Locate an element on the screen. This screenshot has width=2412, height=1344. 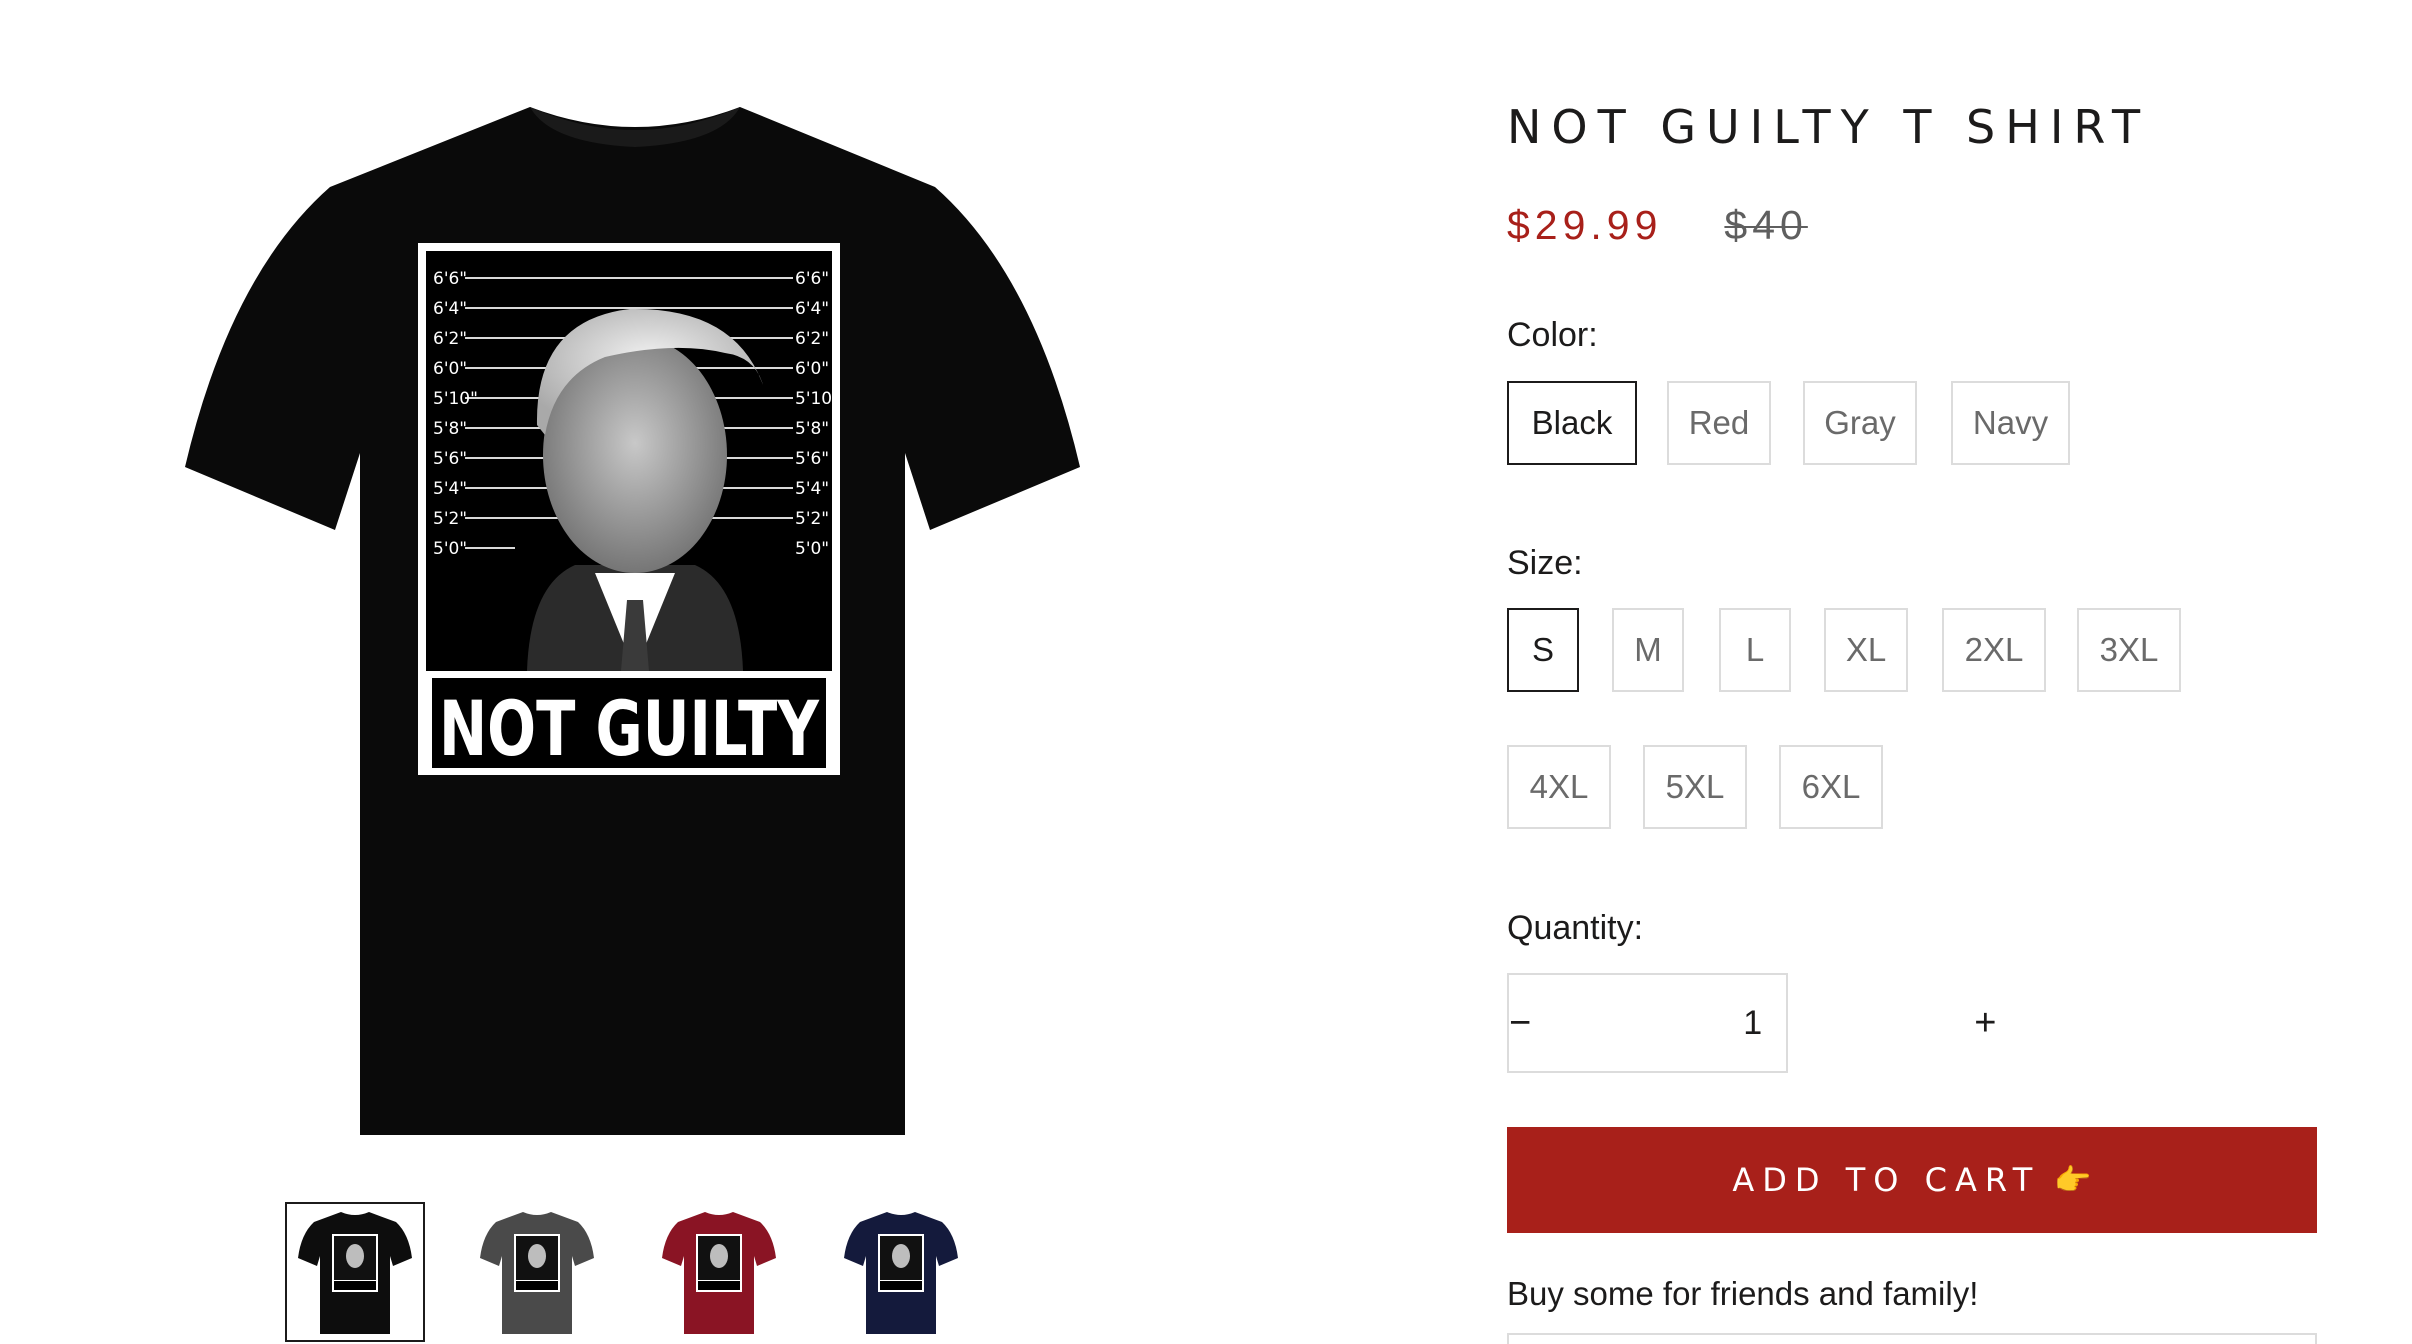
size-option-3xl: 3XL is located at coordinates (2129, 650).